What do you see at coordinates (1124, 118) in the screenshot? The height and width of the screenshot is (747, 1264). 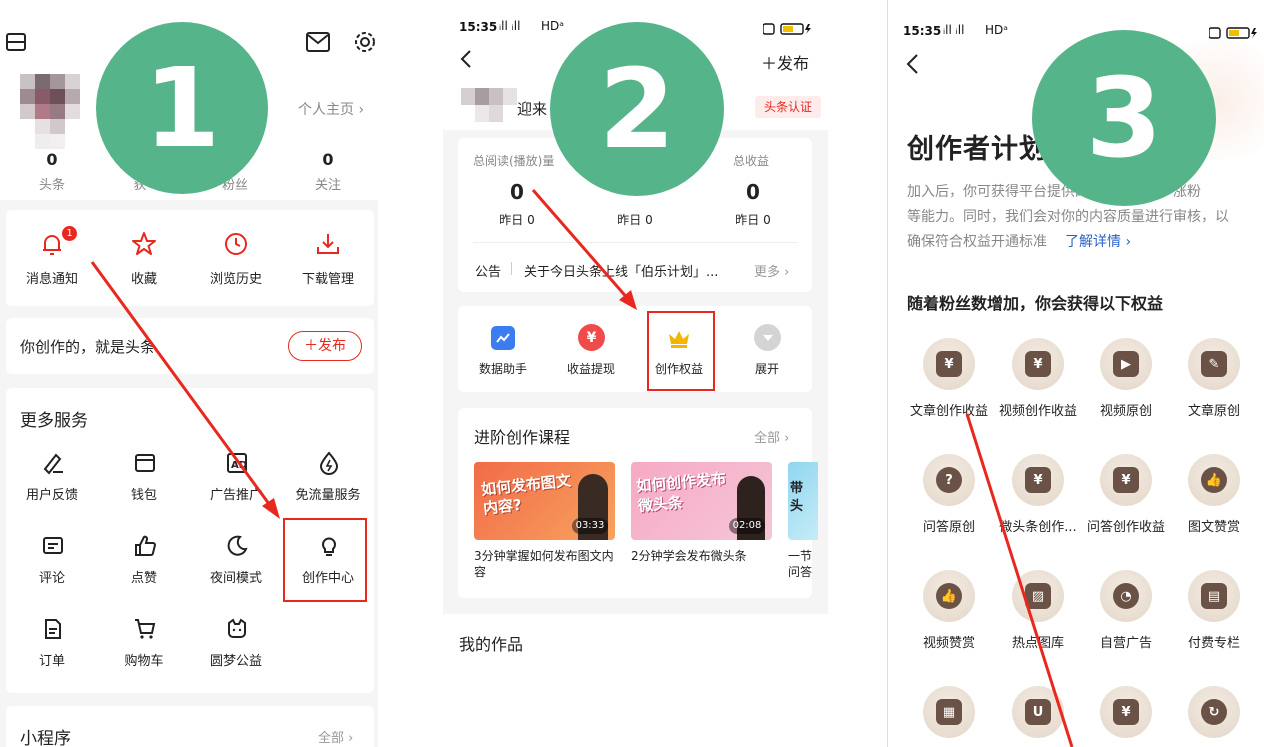 I see `step-3-badge: 3` at bounding box center [1124, 118].